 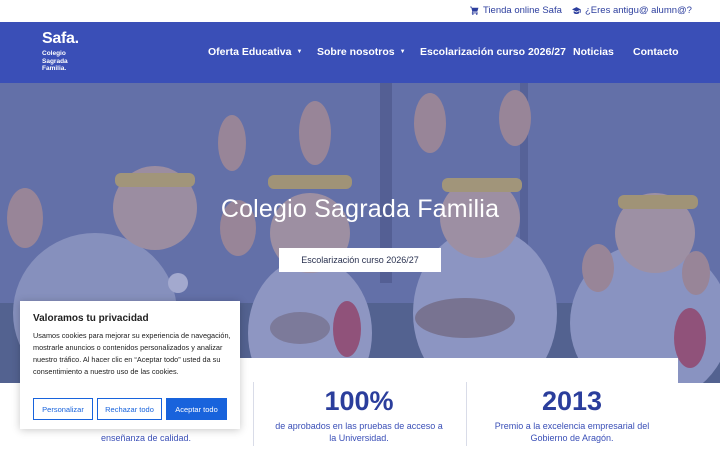 What do you see at coordinates (91, 318) in the screenshot?
I see `cookie-title: Valoramos tu privacidad` at bounding box center [91, 318].